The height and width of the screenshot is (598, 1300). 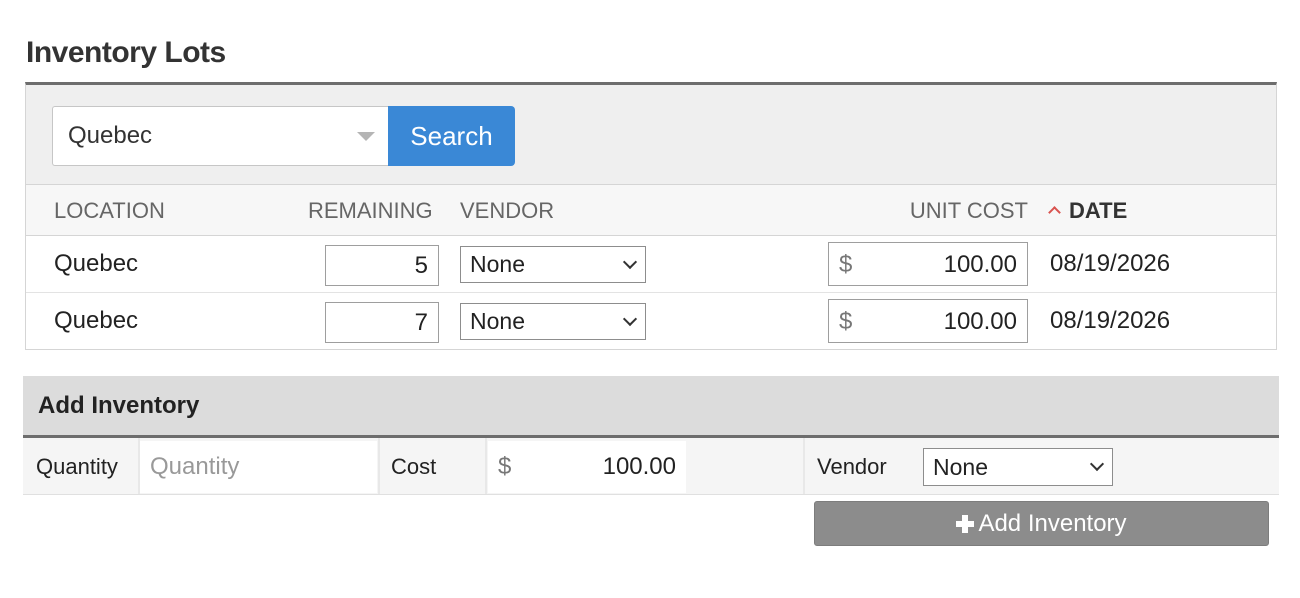 What do you see at coordinates (126, 52) in the screenshot?
I see `page-title: Inventory Lots` at bounding box center [126, 52].